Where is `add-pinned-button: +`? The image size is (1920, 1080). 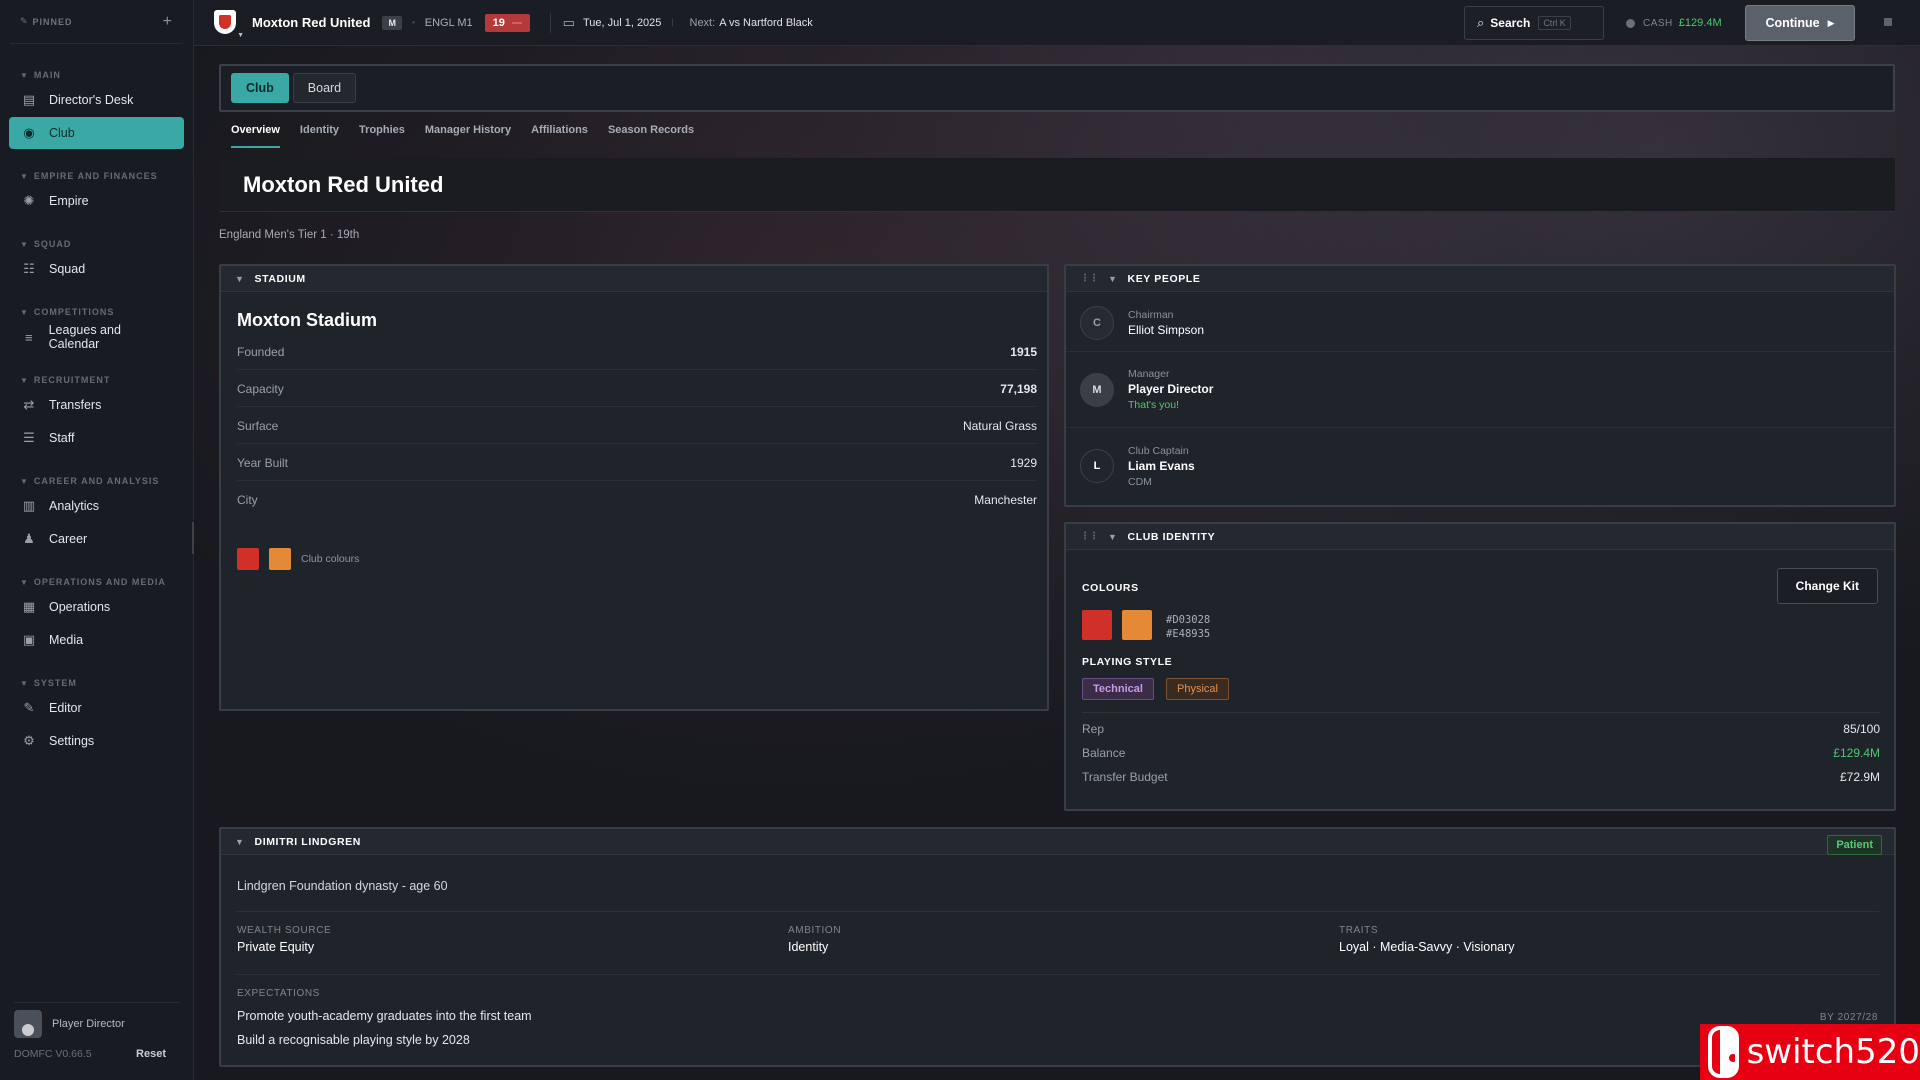
add-pinned-button: + is located at coordinates (168, 22).